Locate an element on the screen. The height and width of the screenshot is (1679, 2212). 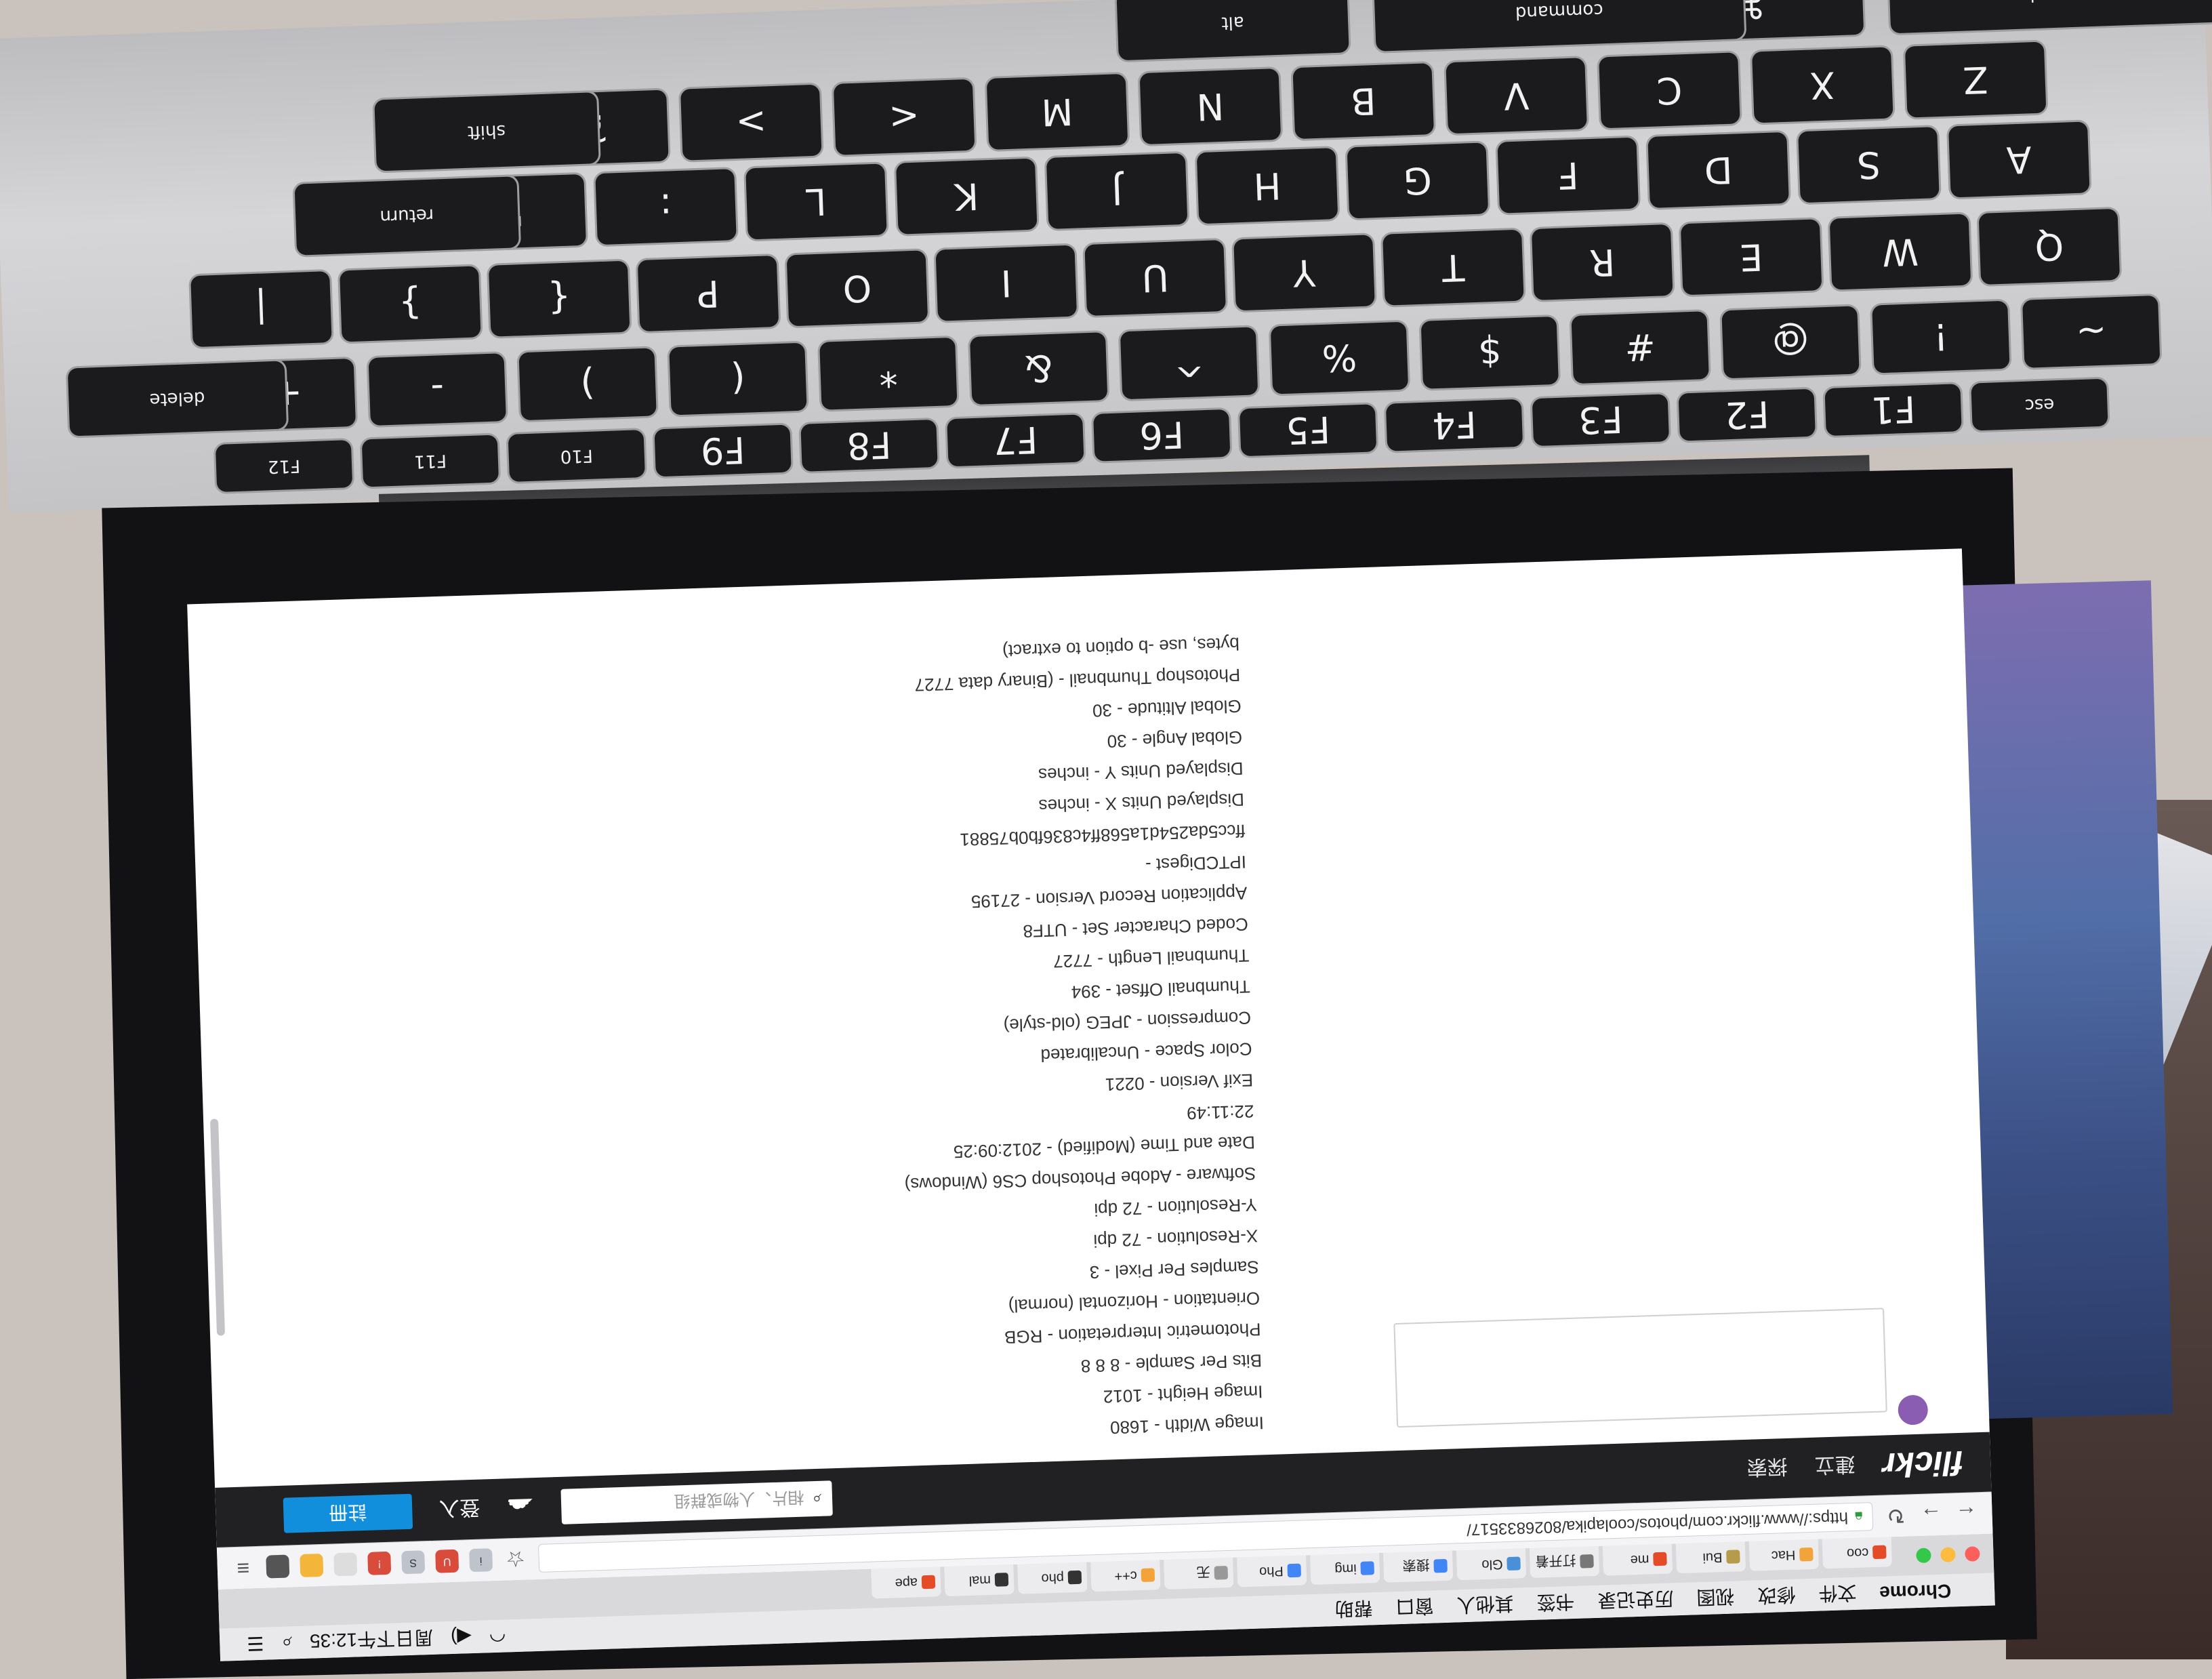
browser-tab: Hac is located at coordinates (1784, 1555).